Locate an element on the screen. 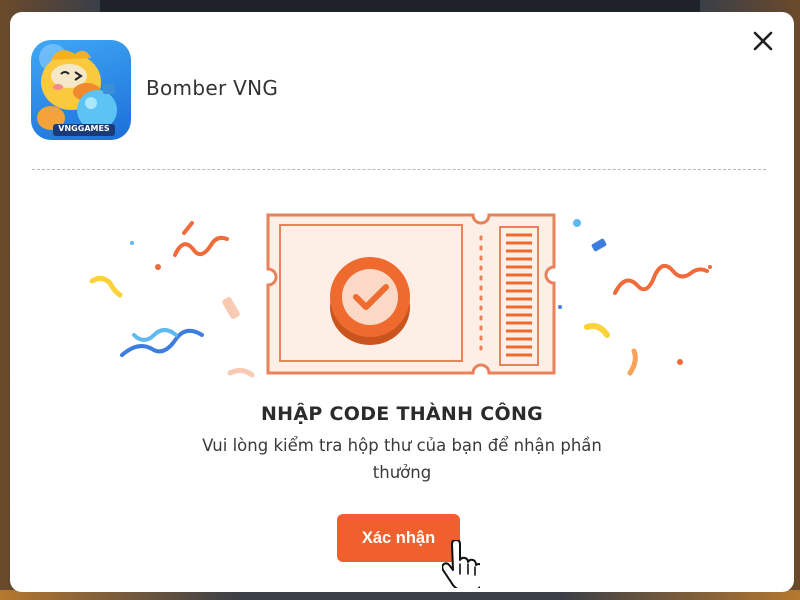  app-icon-brand-text: VNGGAMES is located at coordinates (84, 128).